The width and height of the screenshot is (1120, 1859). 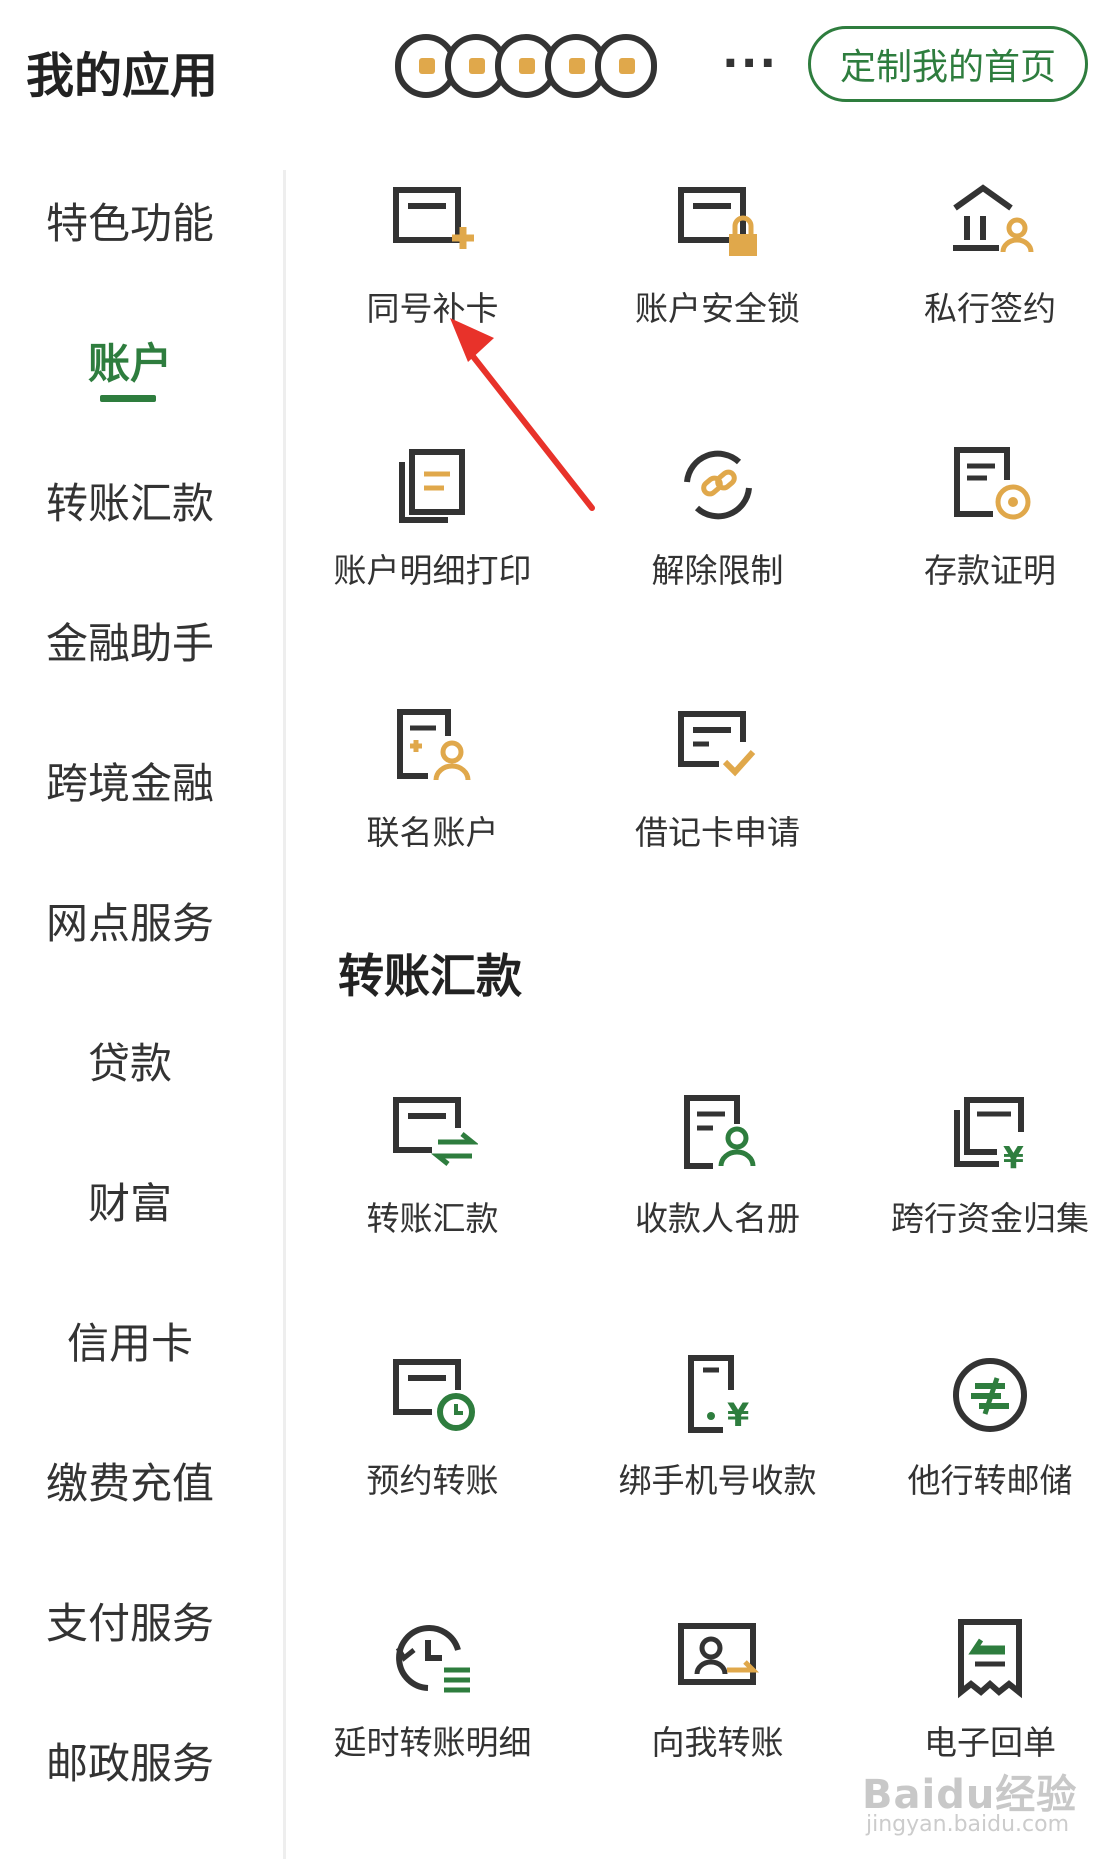 I want to click on card-check-icon, so click(x=716, y=744).